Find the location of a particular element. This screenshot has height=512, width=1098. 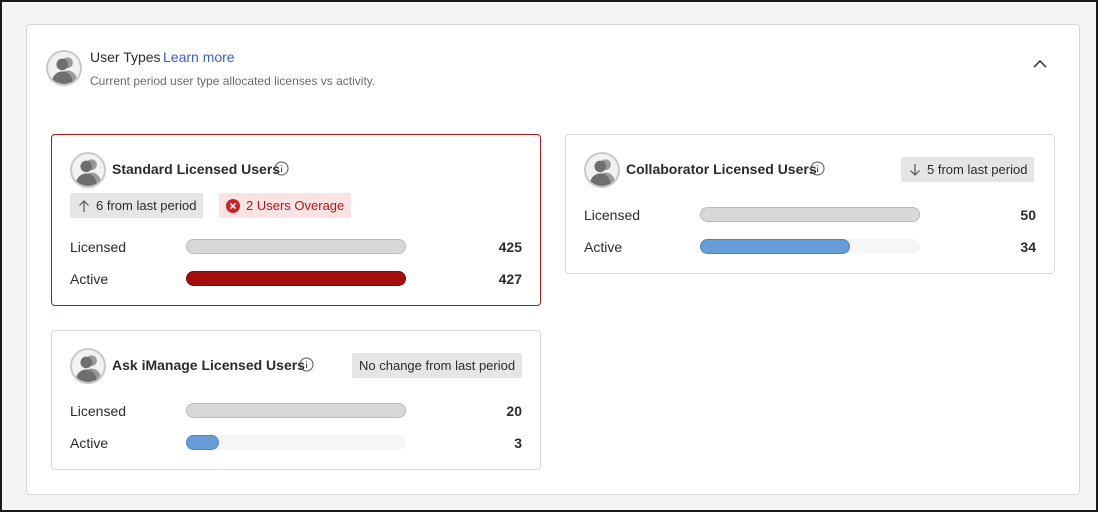

error-circle-icon is located at coordinates (233, 205).